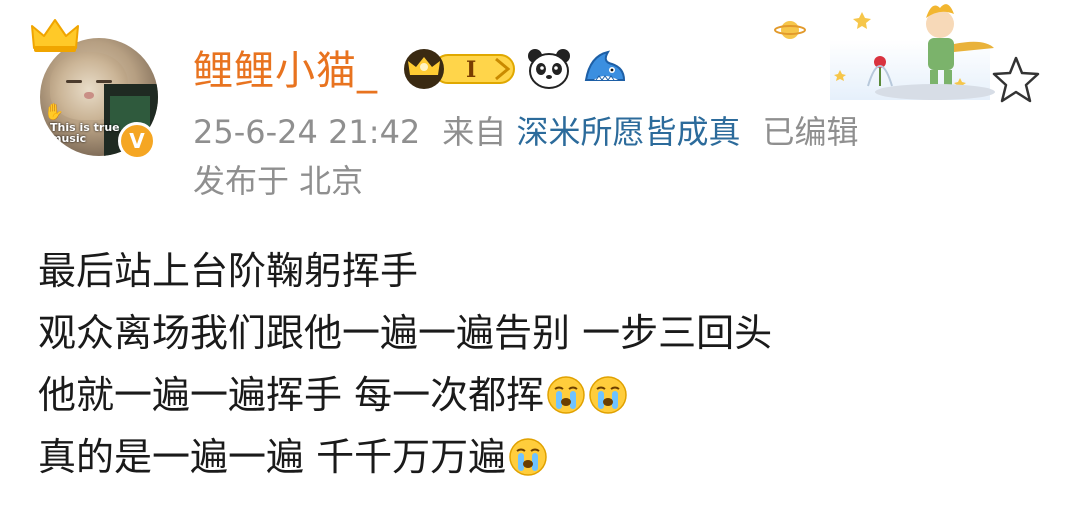  I want to click on post-source-link: 深米所愿皆成真, so click(628, 132).